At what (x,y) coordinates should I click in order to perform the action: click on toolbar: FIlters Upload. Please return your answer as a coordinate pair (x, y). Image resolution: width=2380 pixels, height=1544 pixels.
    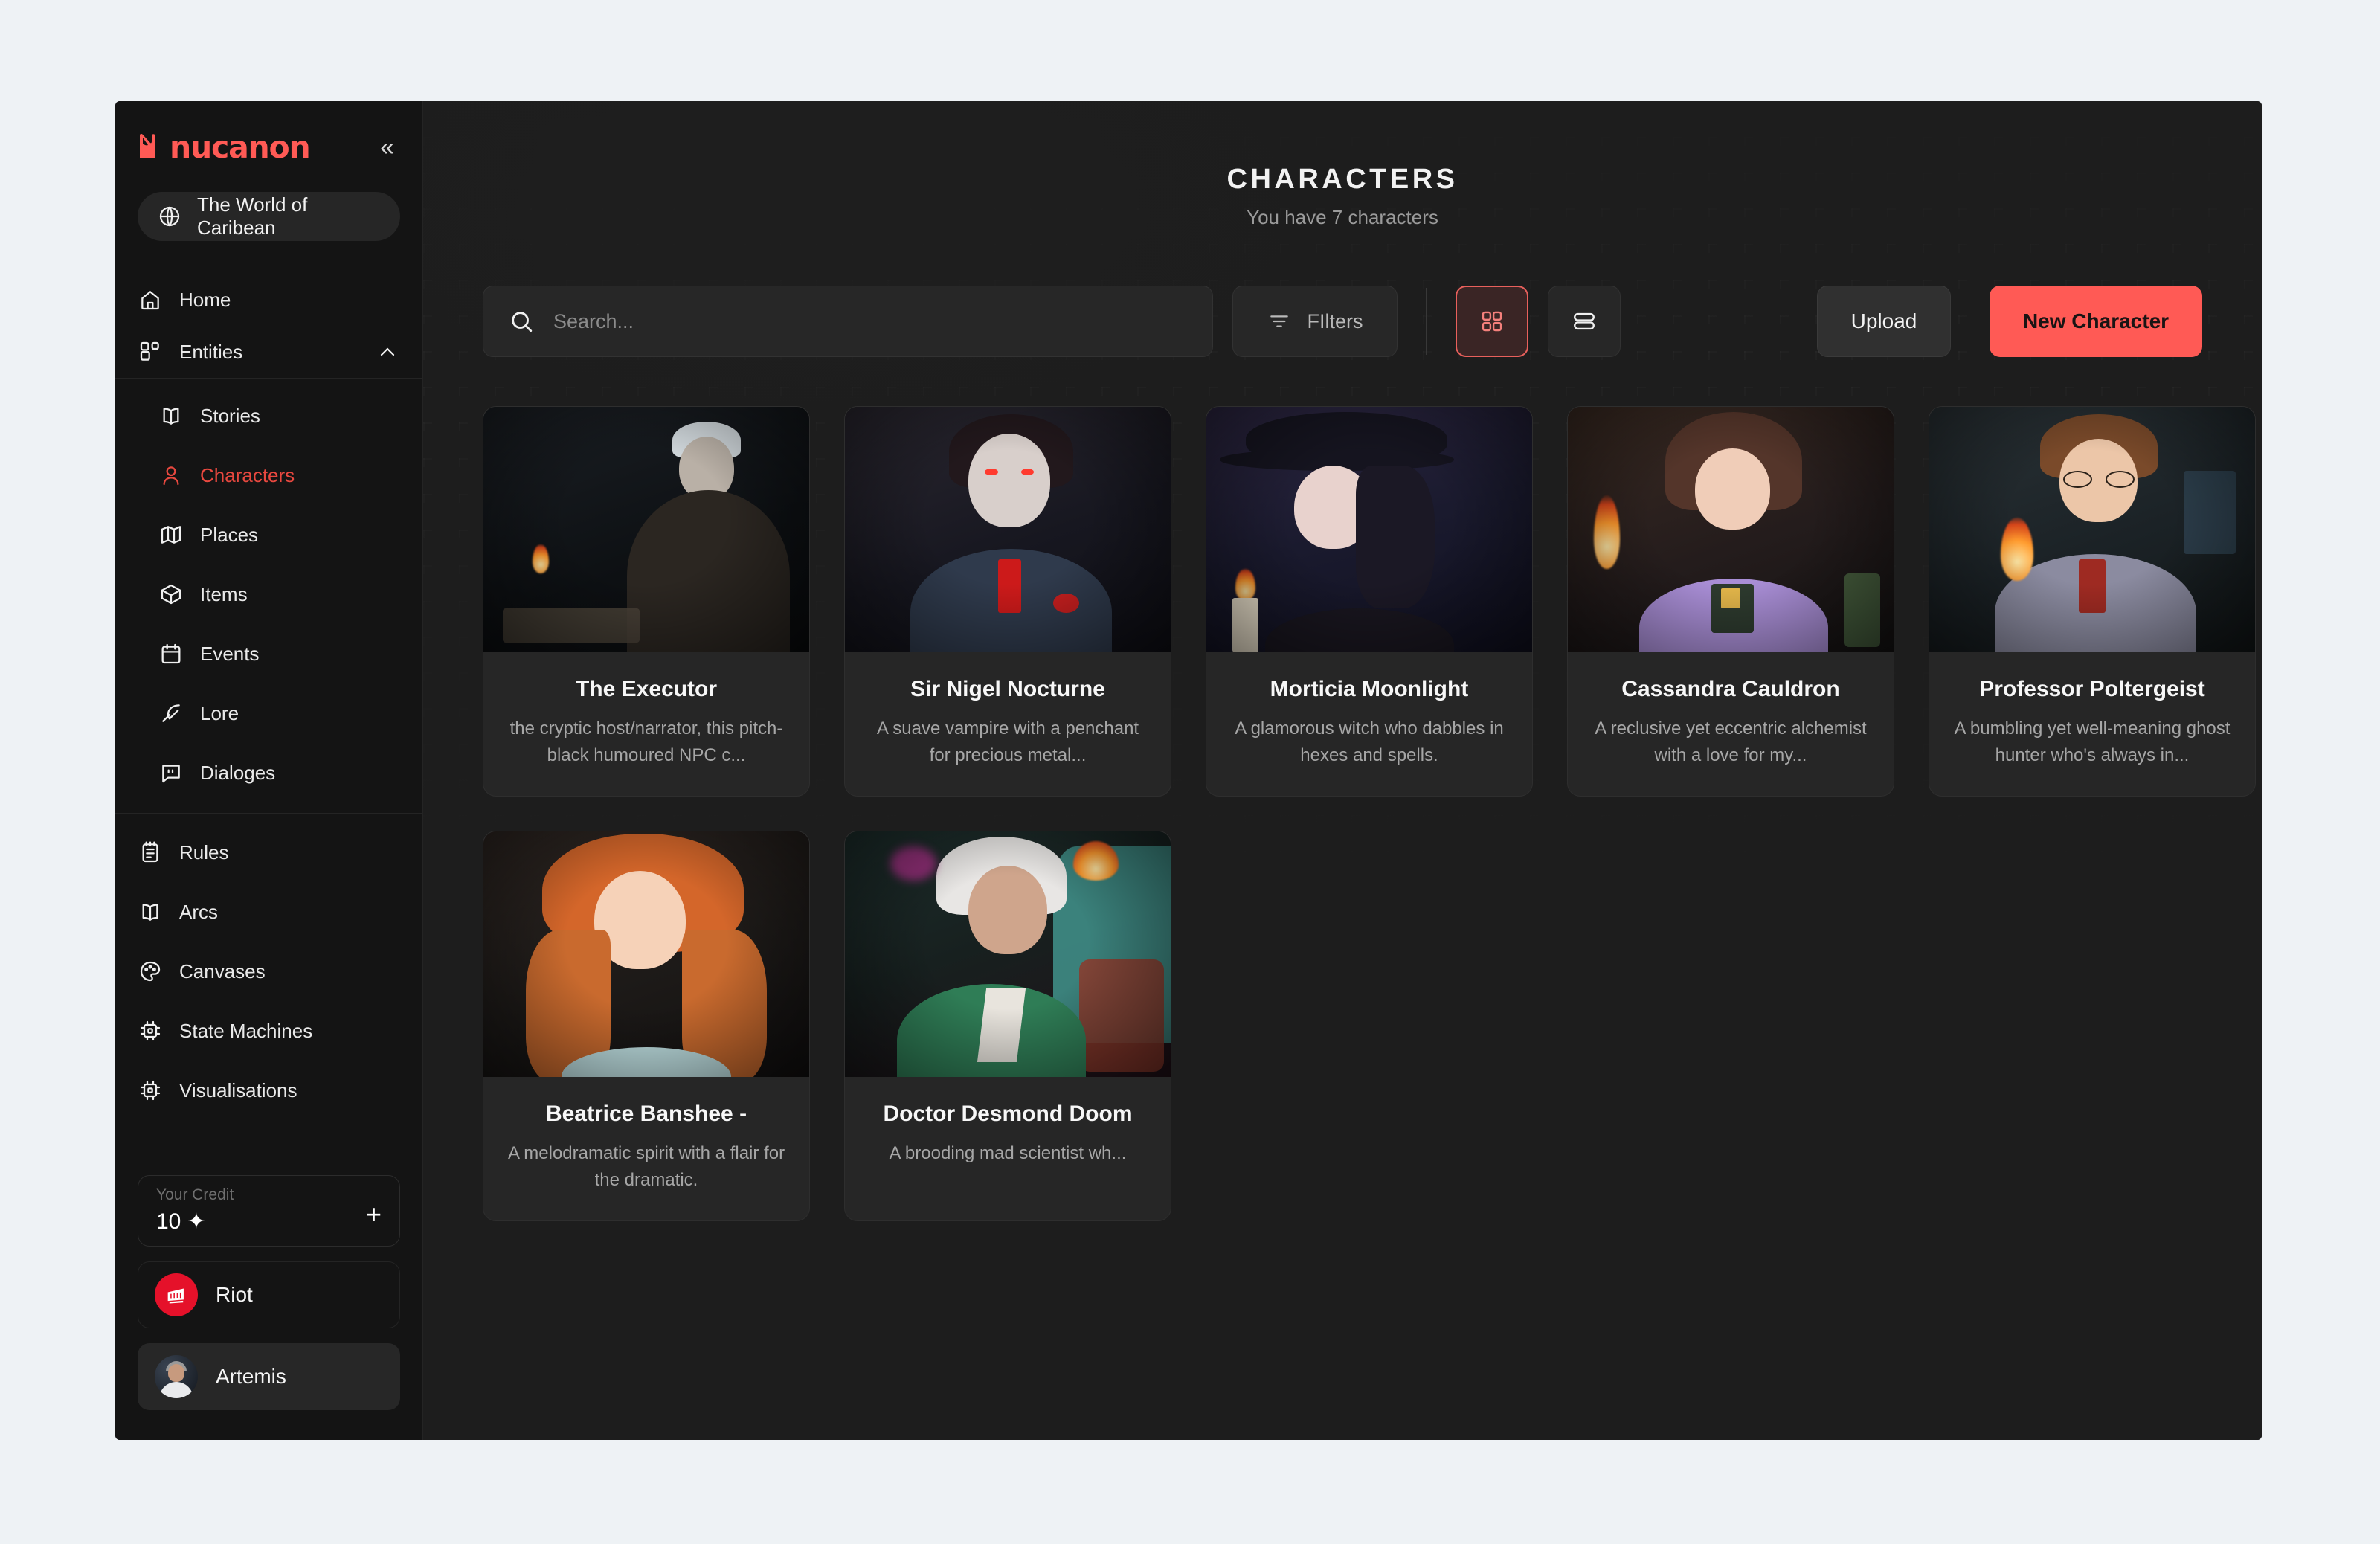
    Looking at the image, I should click on (1343, 321).